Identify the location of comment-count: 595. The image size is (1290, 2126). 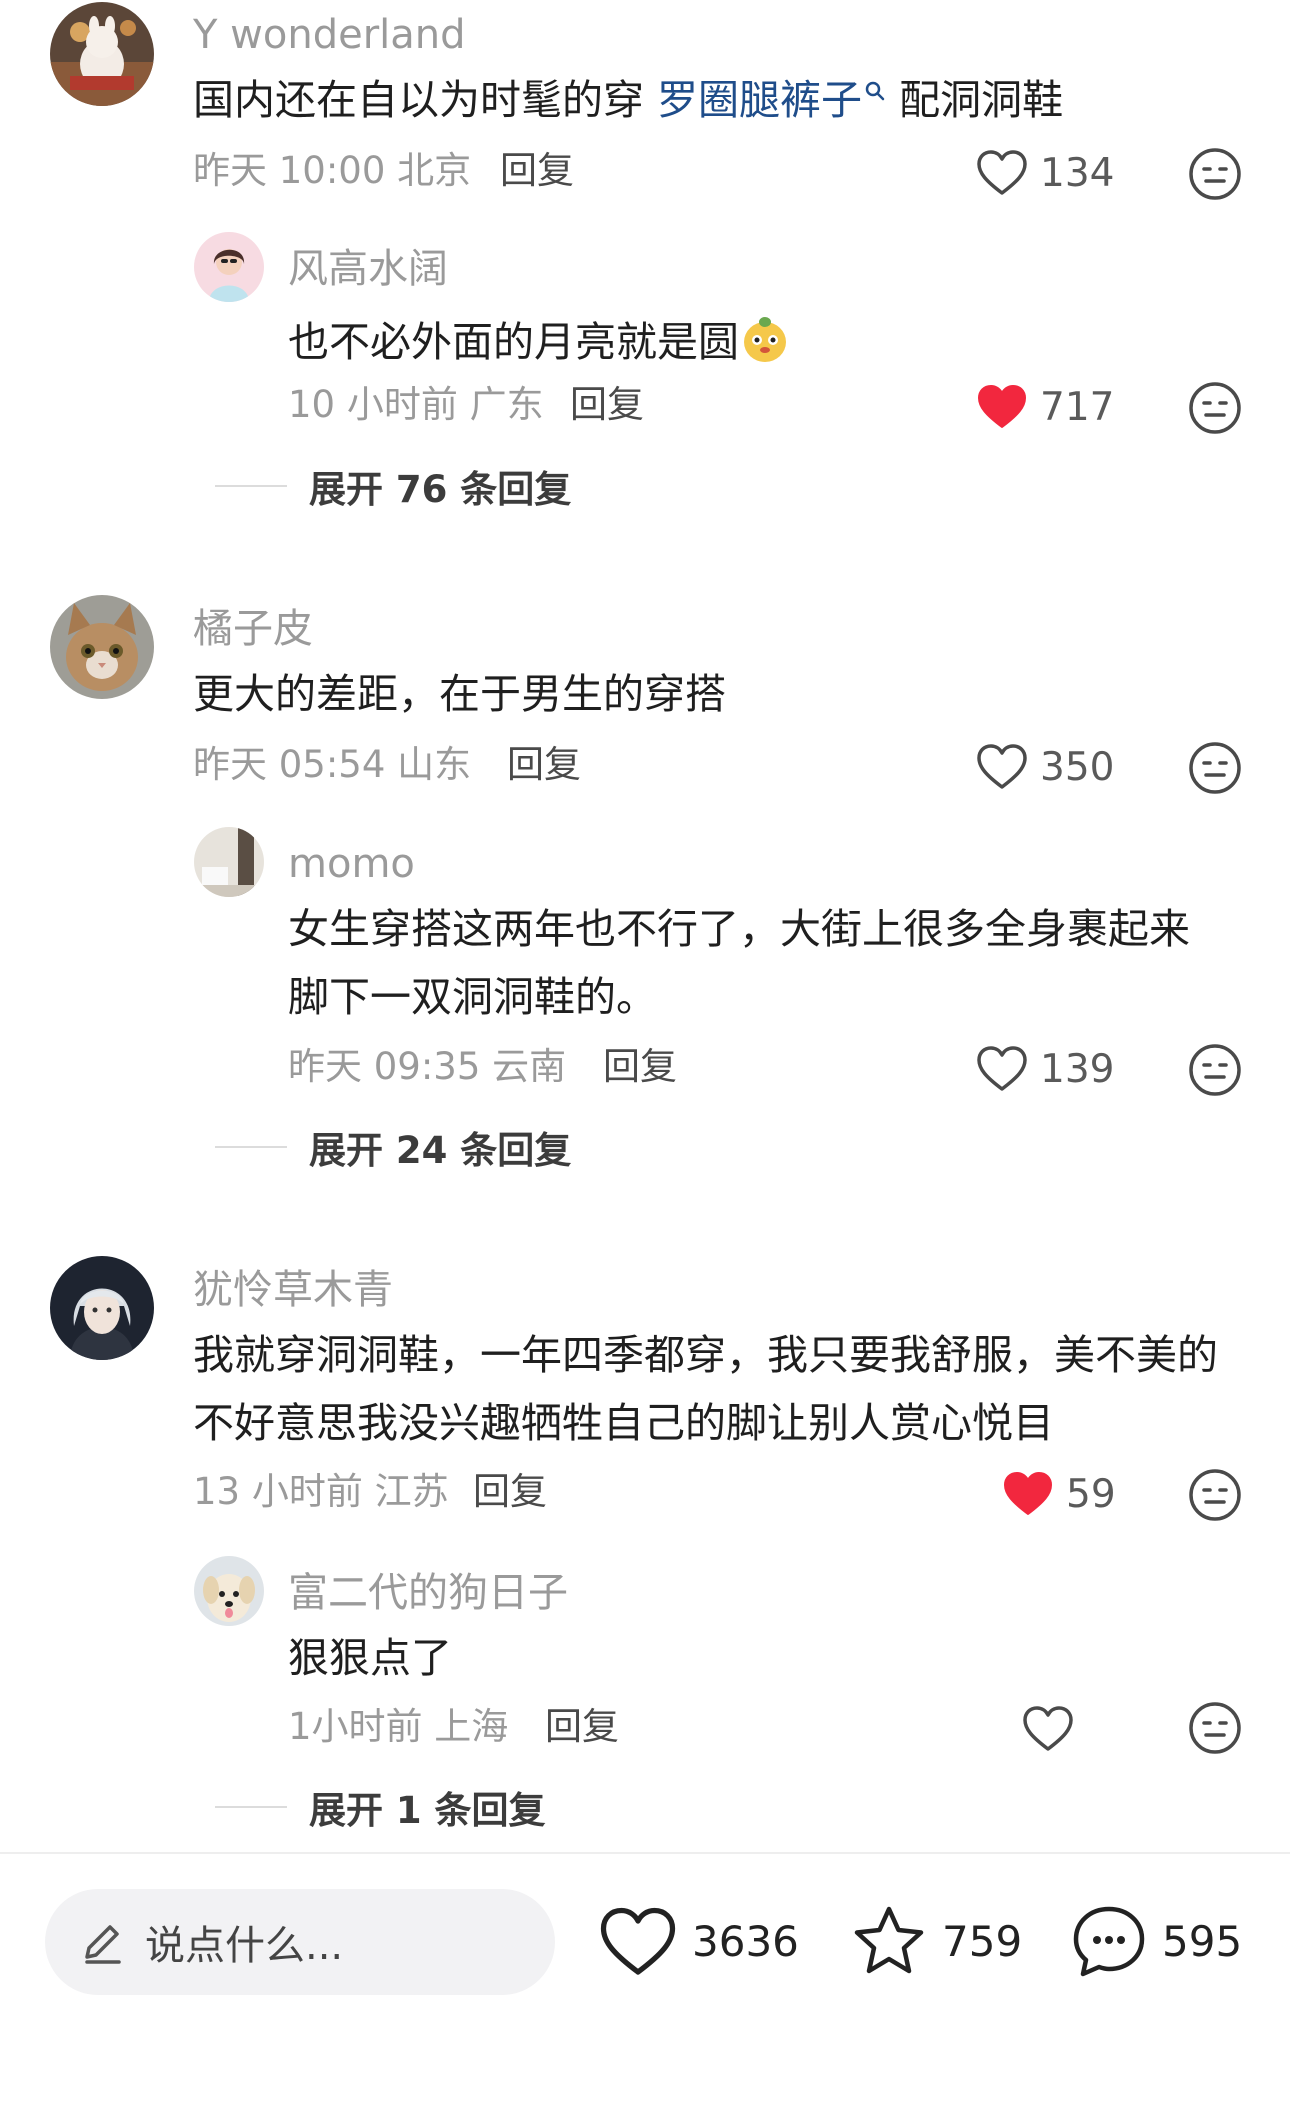
(1202, 1941).